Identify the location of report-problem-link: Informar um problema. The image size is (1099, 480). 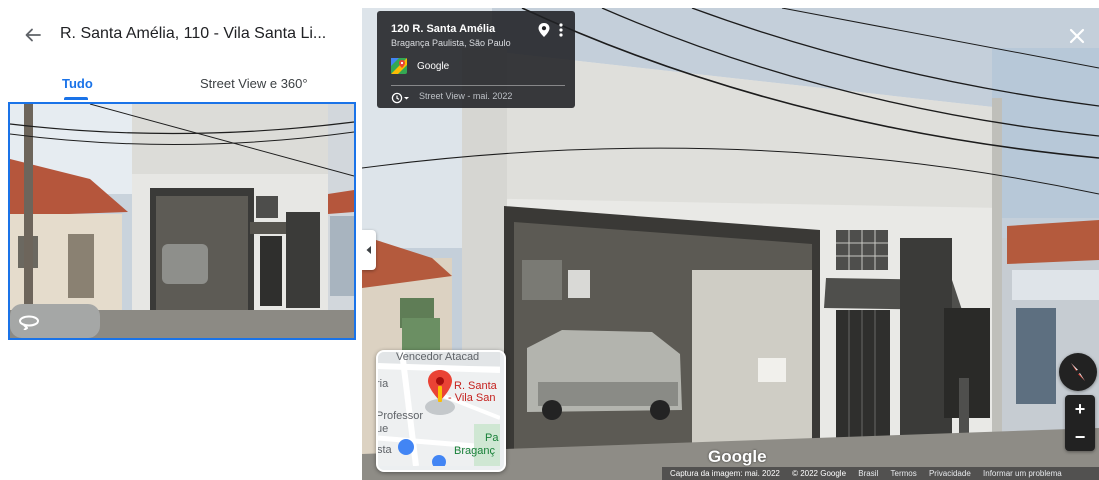
(1022, 473).